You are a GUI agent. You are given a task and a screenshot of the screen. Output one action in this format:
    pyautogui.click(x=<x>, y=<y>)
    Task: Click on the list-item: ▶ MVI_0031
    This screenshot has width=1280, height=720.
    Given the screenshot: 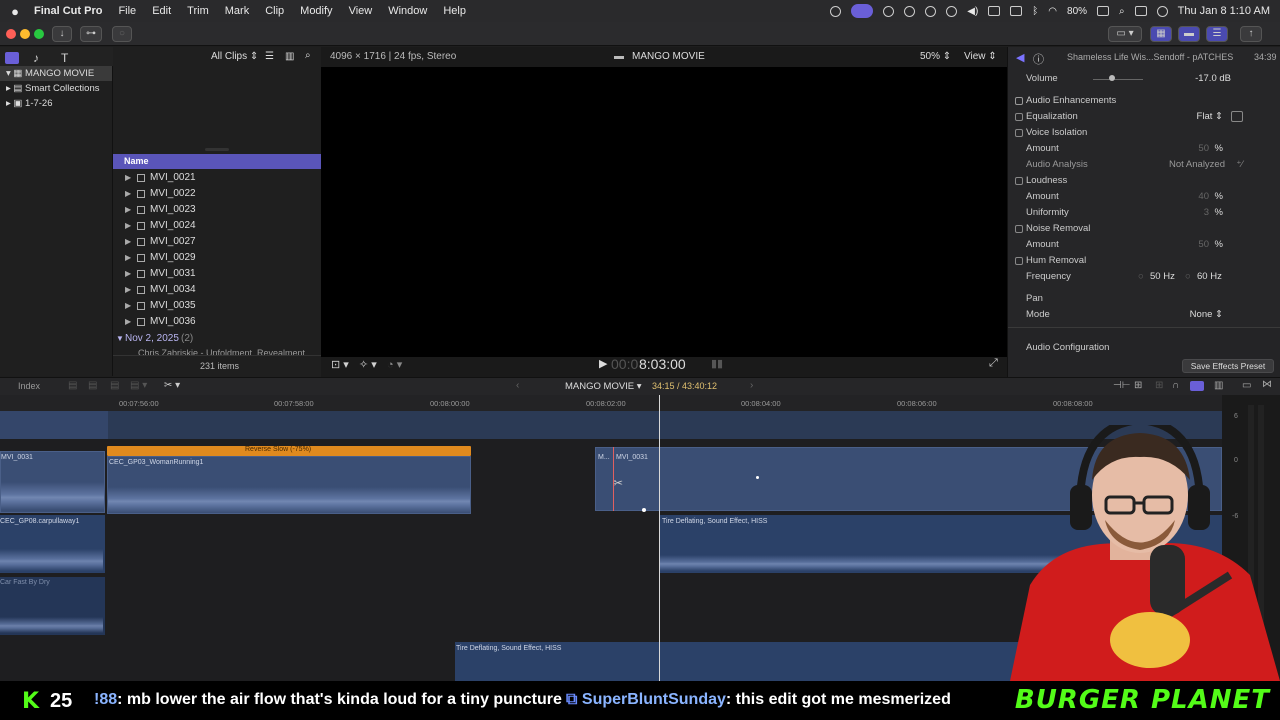 What is the action you would take?
    pyautogui.click(x=217, y=274)
    